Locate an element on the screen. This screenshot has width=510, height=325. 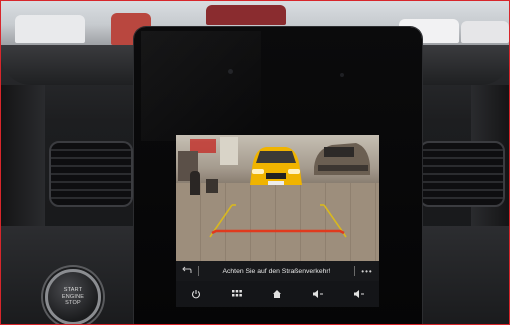
light-sensor-icon is located at coordinates (342, 75).